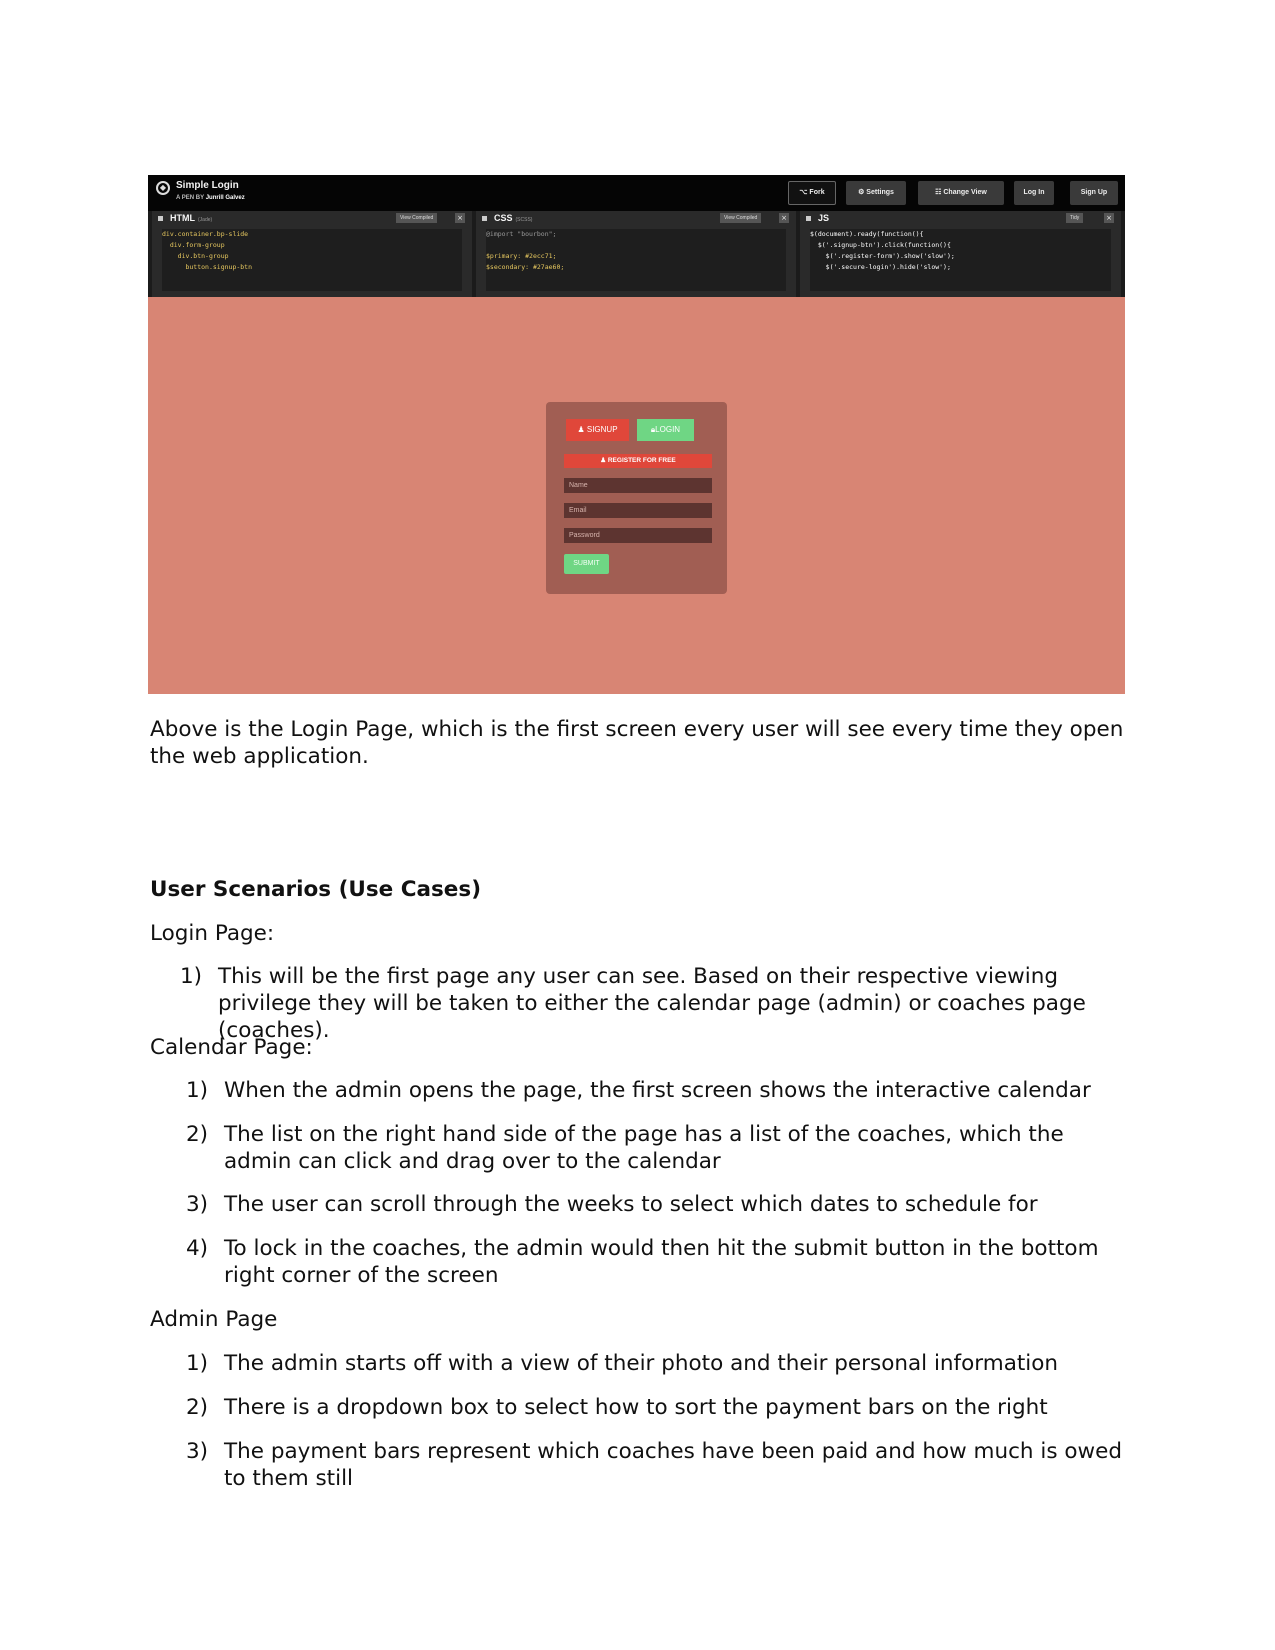  Describe the element at coordinates (638, 510) in the screenshot. I see `email-field: Email` at that location.